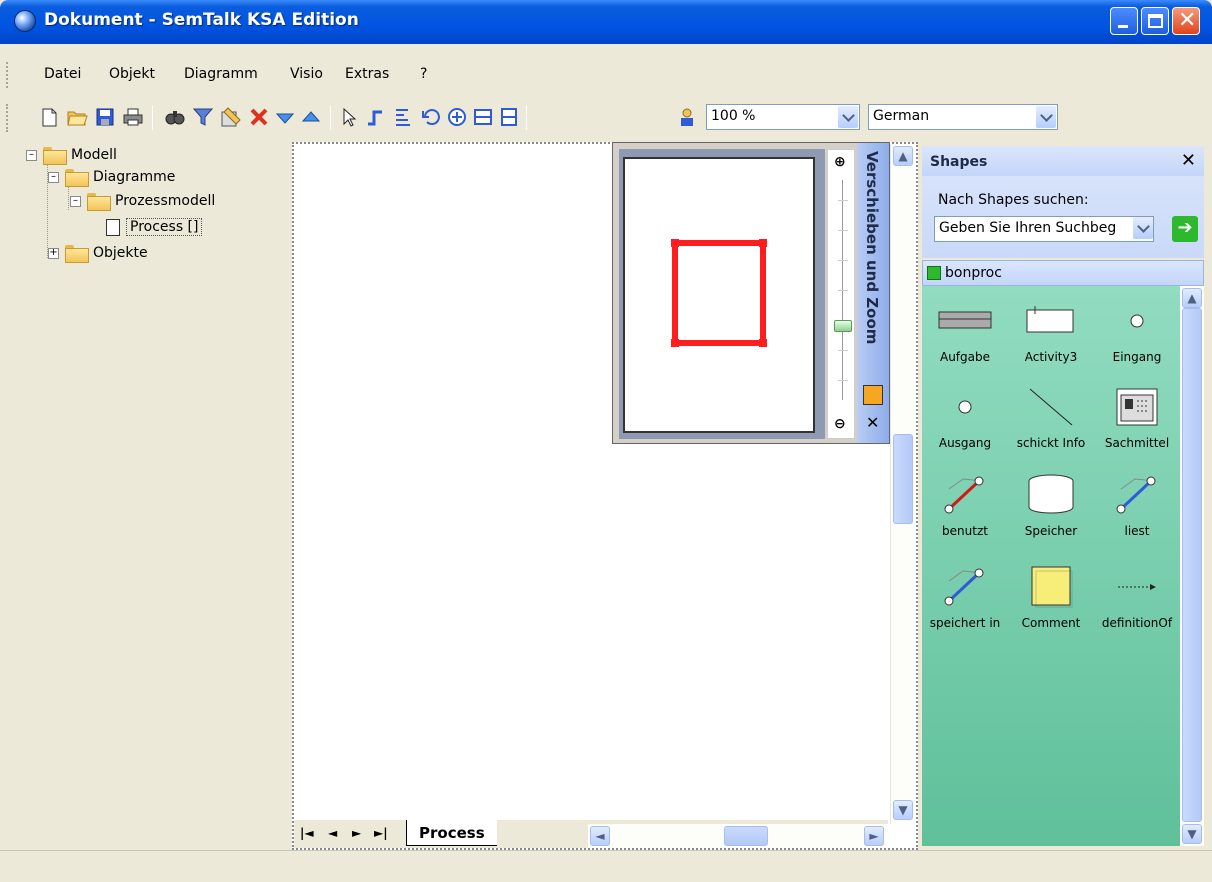  Describe the element at coordinates (509, 117) in the screenshot. I see `vertical-layout-icon` at that location.